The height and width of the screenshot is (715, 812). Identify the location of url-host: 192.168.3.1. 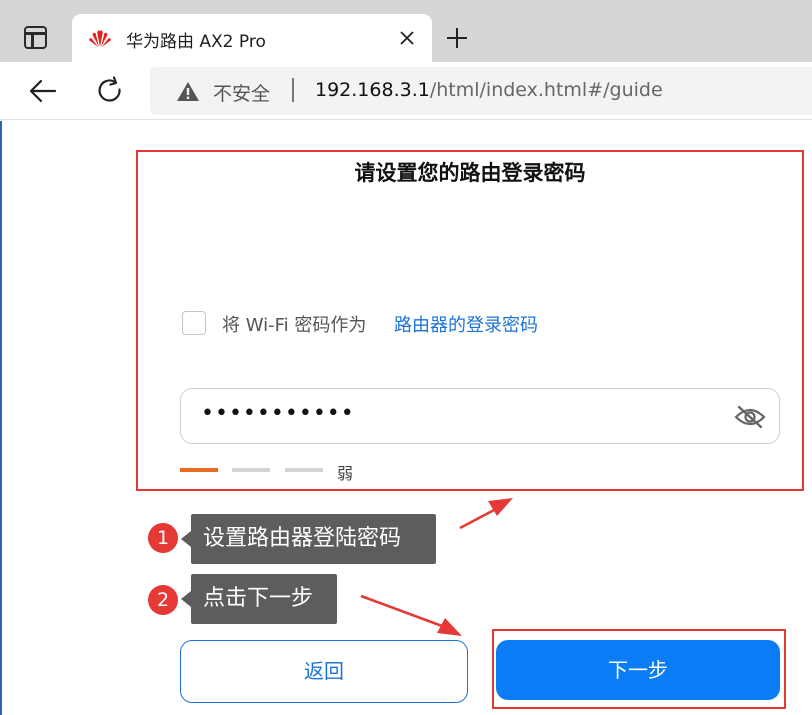
(372, 90).